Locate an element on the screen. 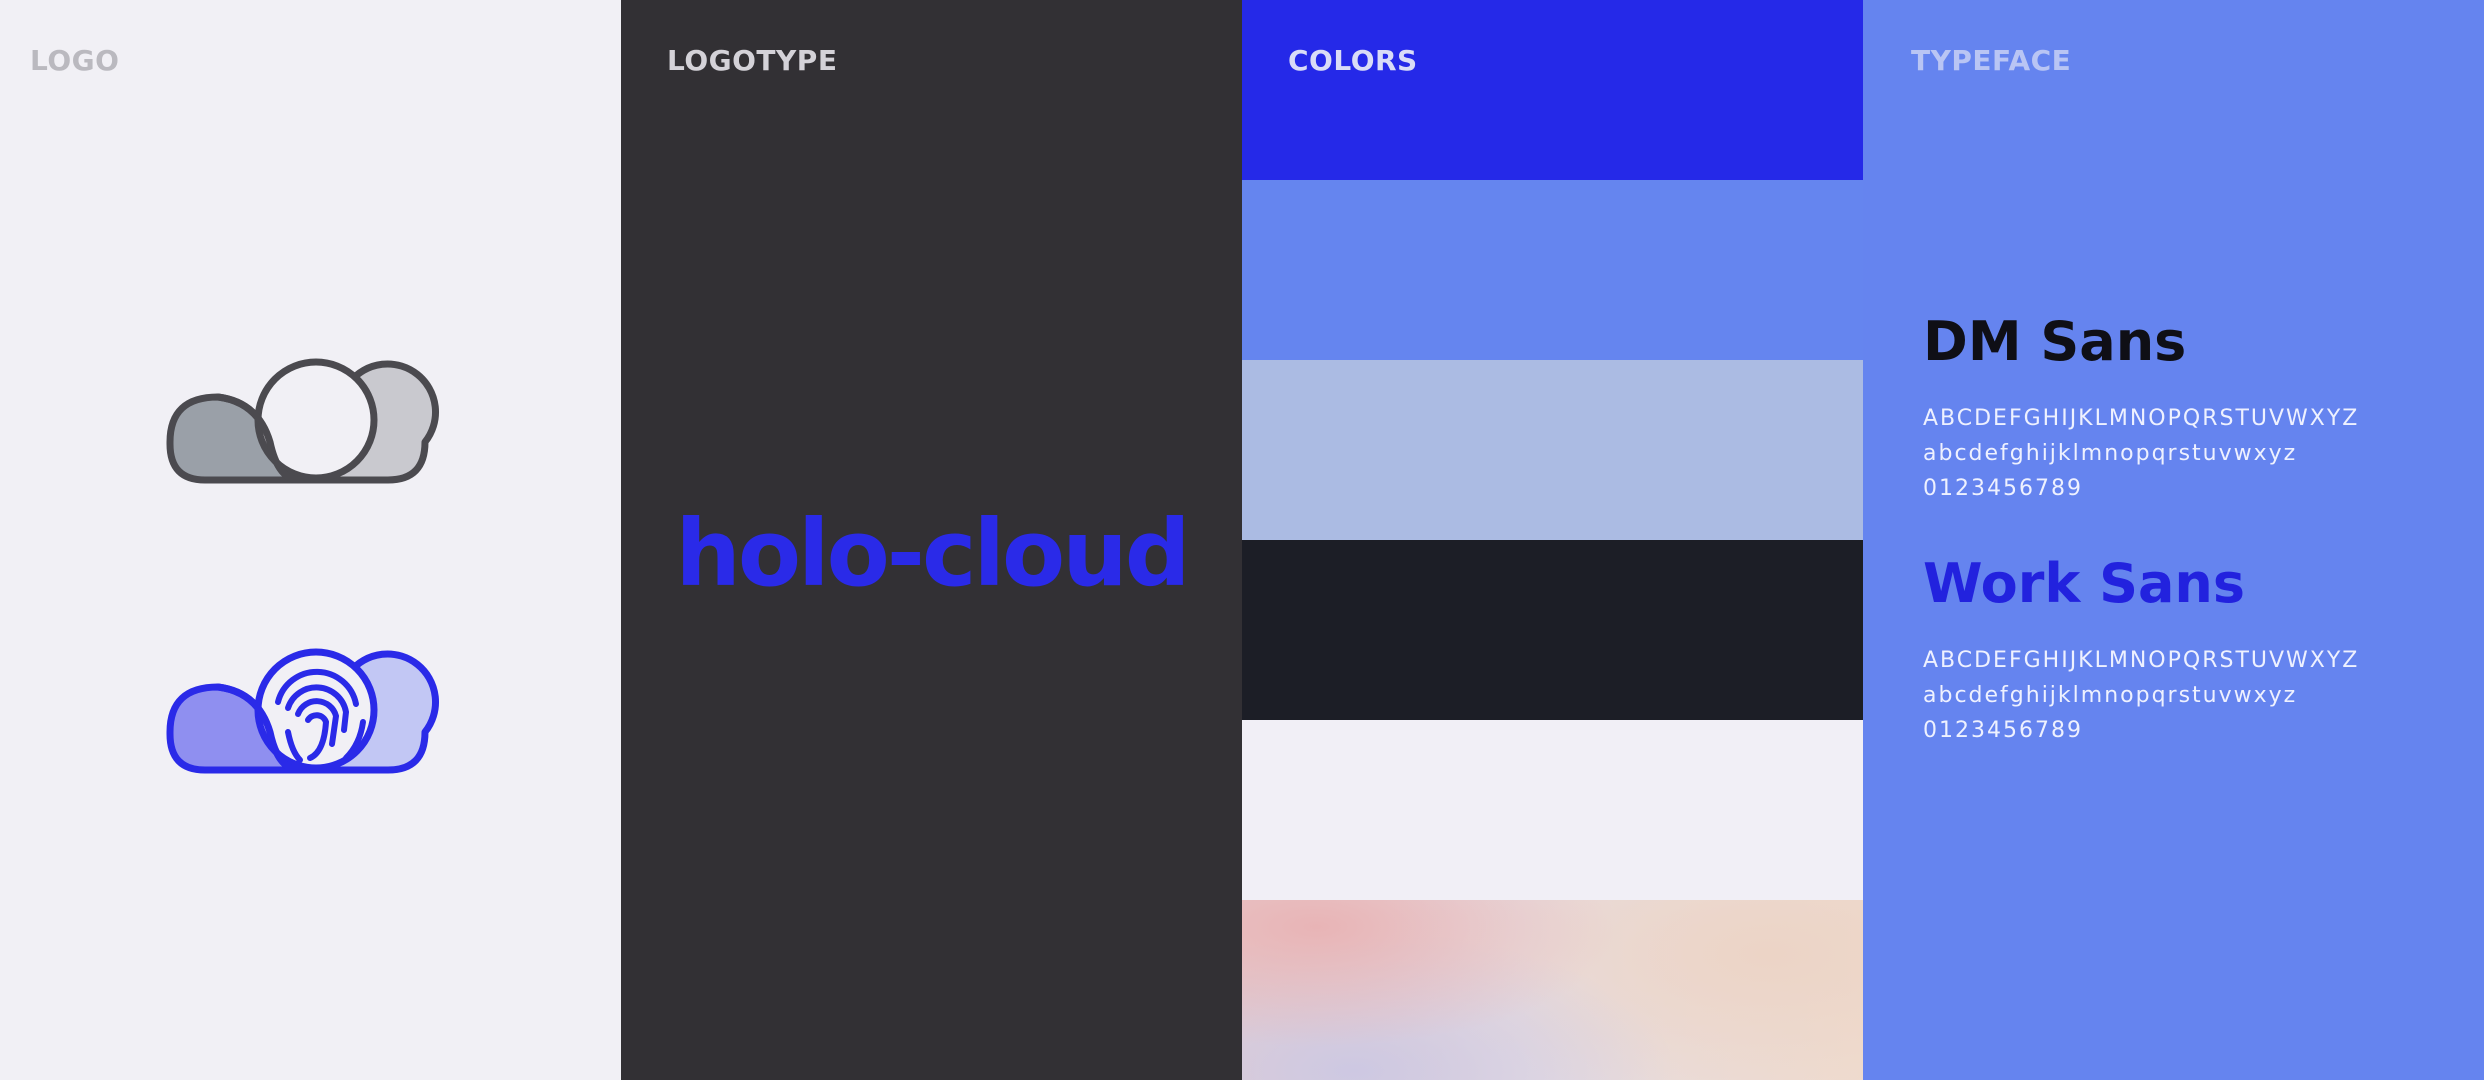 The image size is (2484, 1081). color-swatch-dark is located at coordinates (1552, 630).